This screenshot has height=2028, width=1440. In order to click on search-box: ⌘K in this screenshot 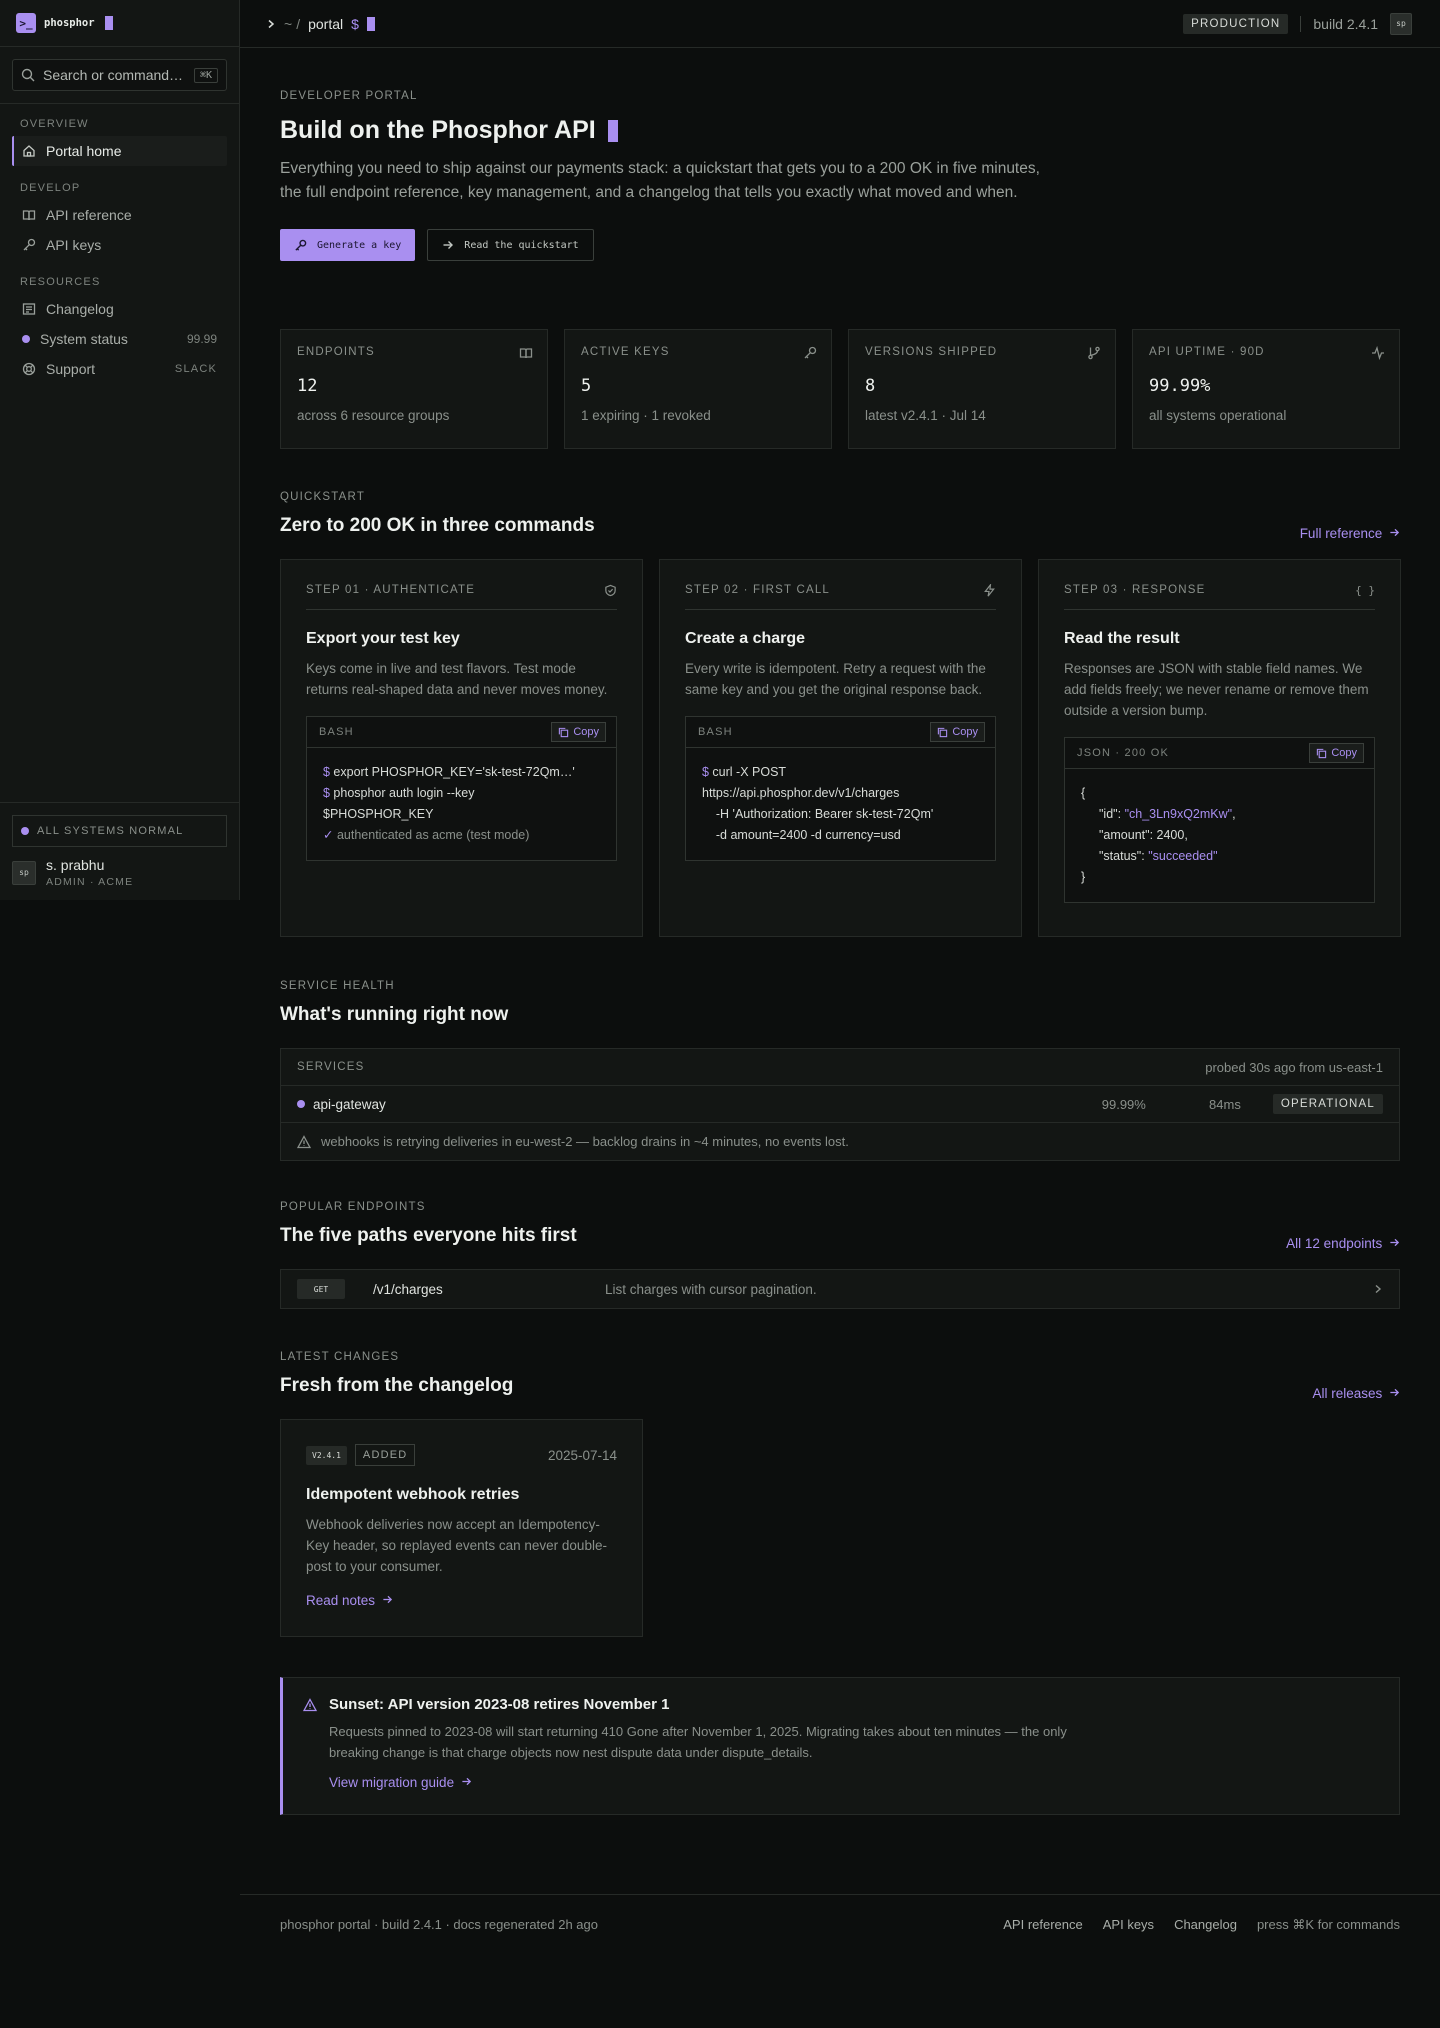, I will do `click(119, 75)`.